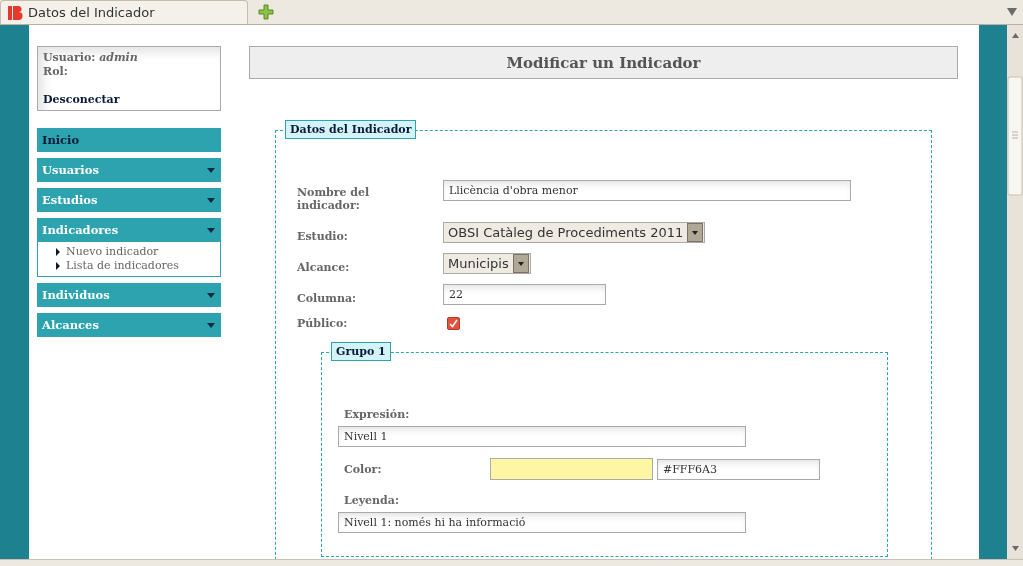  What do you see at coordinates (363, 469) in the screenshot?
I see `field-label: Color:` at bounding box center [363, 469].